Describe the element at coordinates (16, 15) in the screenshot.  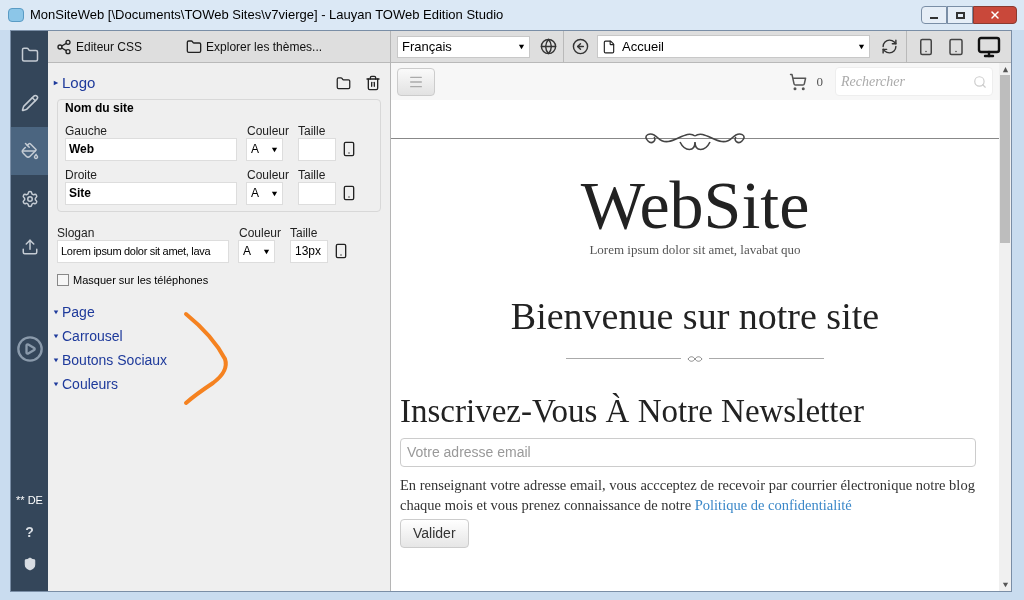
I see `app-icon` at that location.